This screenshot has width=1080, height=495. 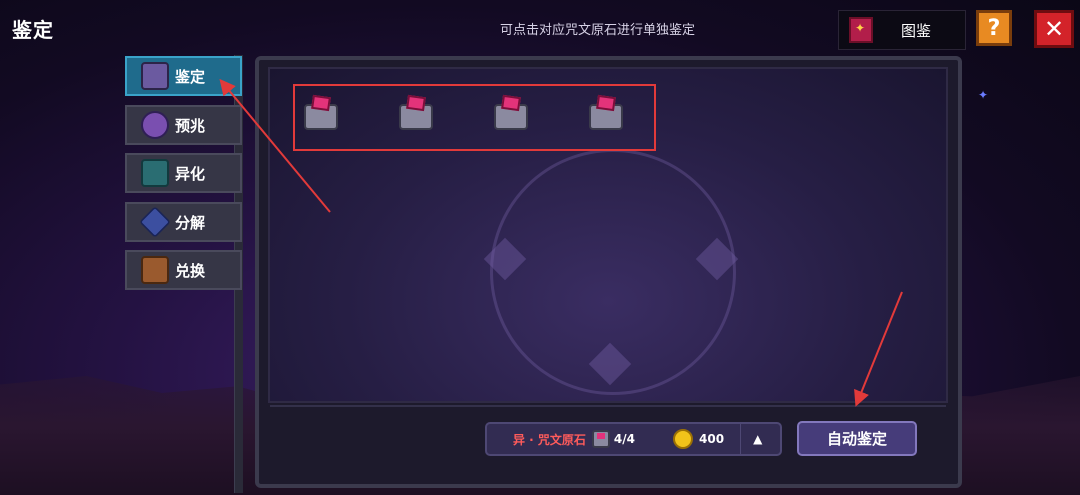 I want to click on close-button: ✕, so click(x=1054, y=29).